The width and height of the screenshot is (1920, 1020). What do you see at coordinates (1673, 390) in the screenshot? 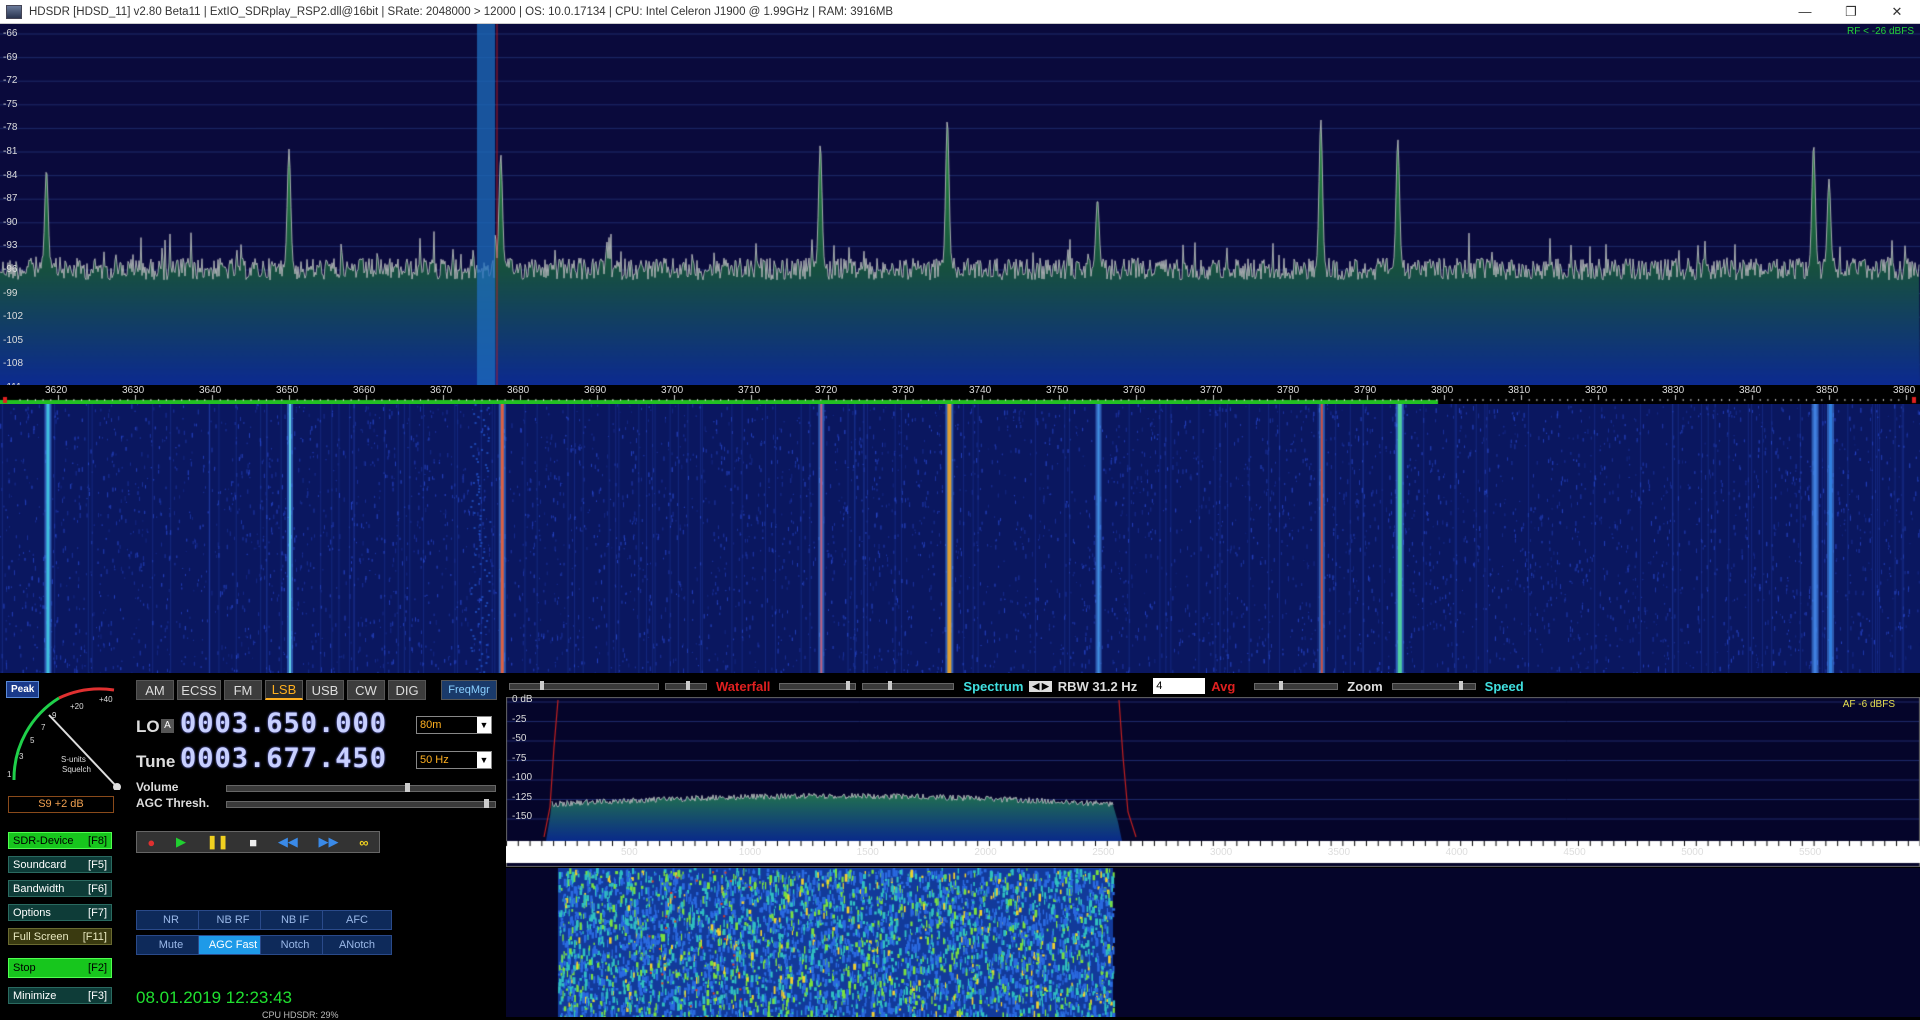
I see `rf-frequency-tick: 3830` at bounding box center [1673, 390].